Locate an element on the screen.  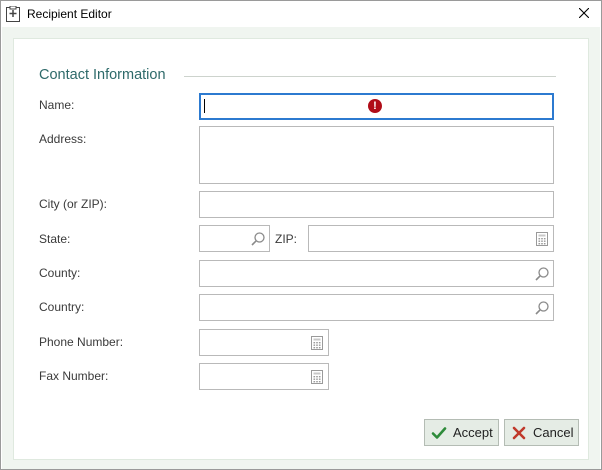
cancel-button: Cancel is located at coordinates (541, 432).